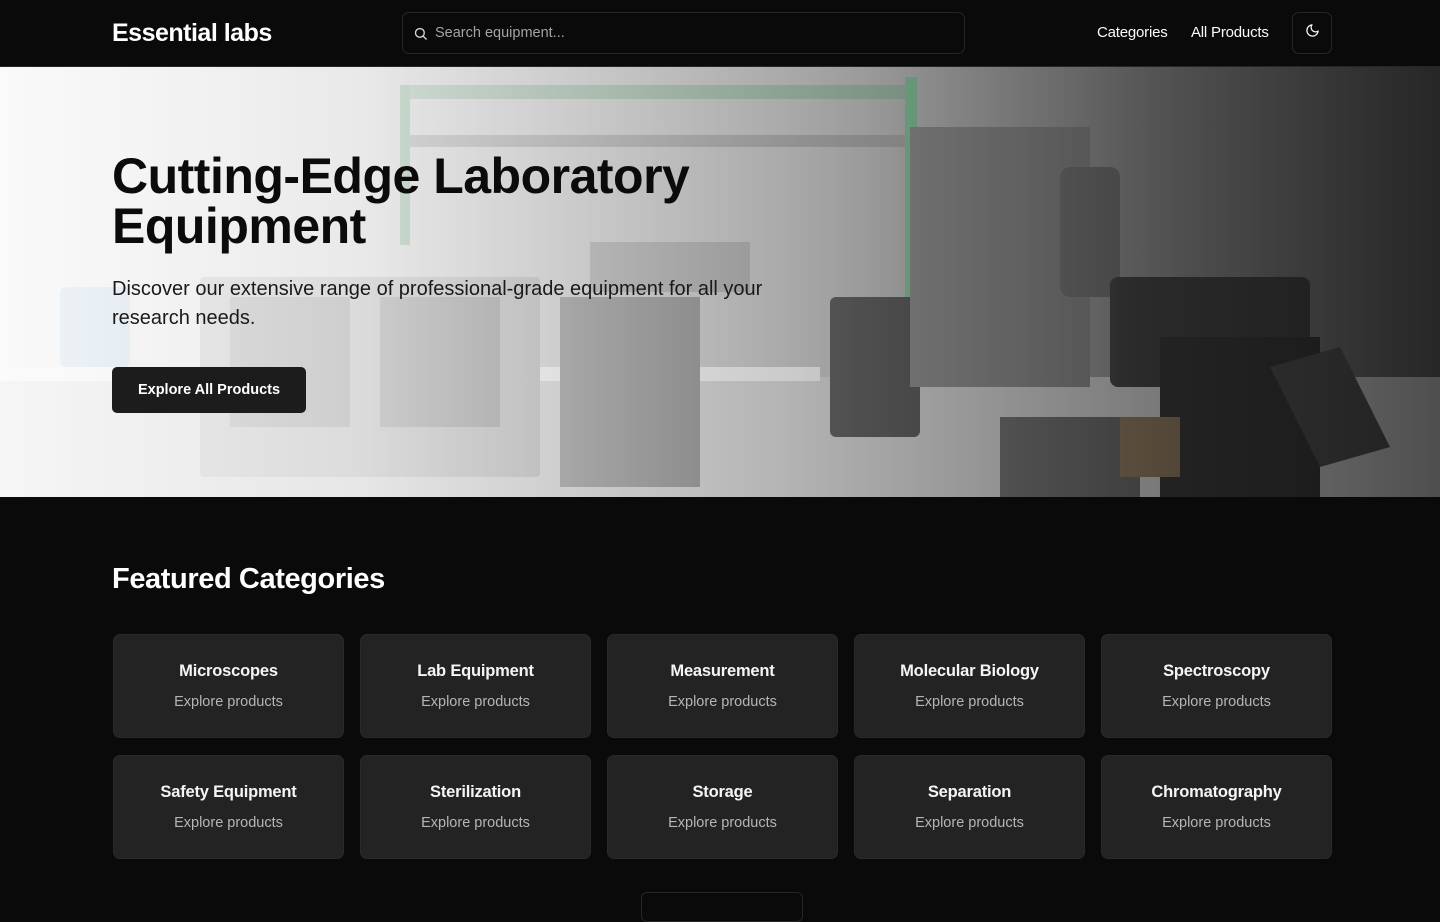  Describe the element at coordinates (228, 686) in the screenshot. I see `category-card-microscopes: Microscopes Explore products` at that location.